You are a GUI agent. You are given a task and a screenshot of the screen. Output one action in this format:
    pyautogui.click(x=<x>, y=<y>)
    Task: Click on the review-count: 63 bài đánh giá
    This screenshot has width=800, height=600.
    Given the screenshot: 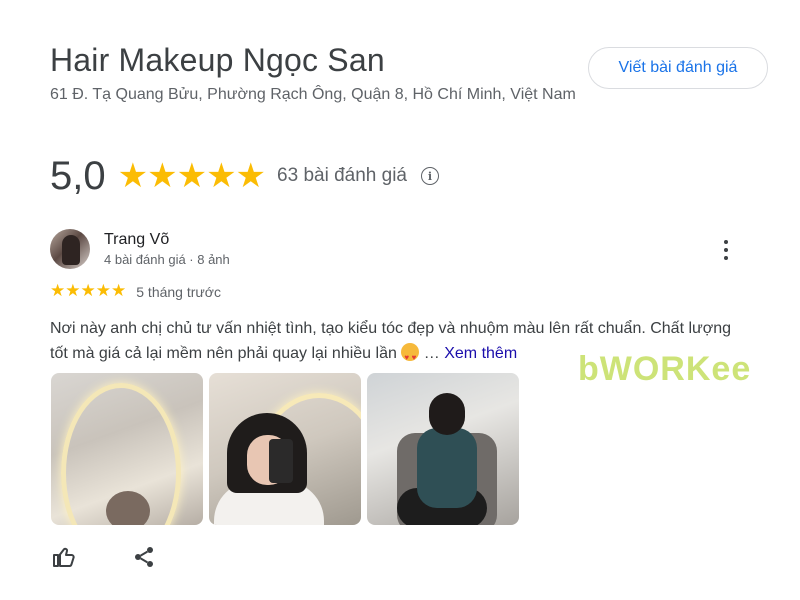 What is the action you would take?
    pyautogui.click(x=342, y=176)
    